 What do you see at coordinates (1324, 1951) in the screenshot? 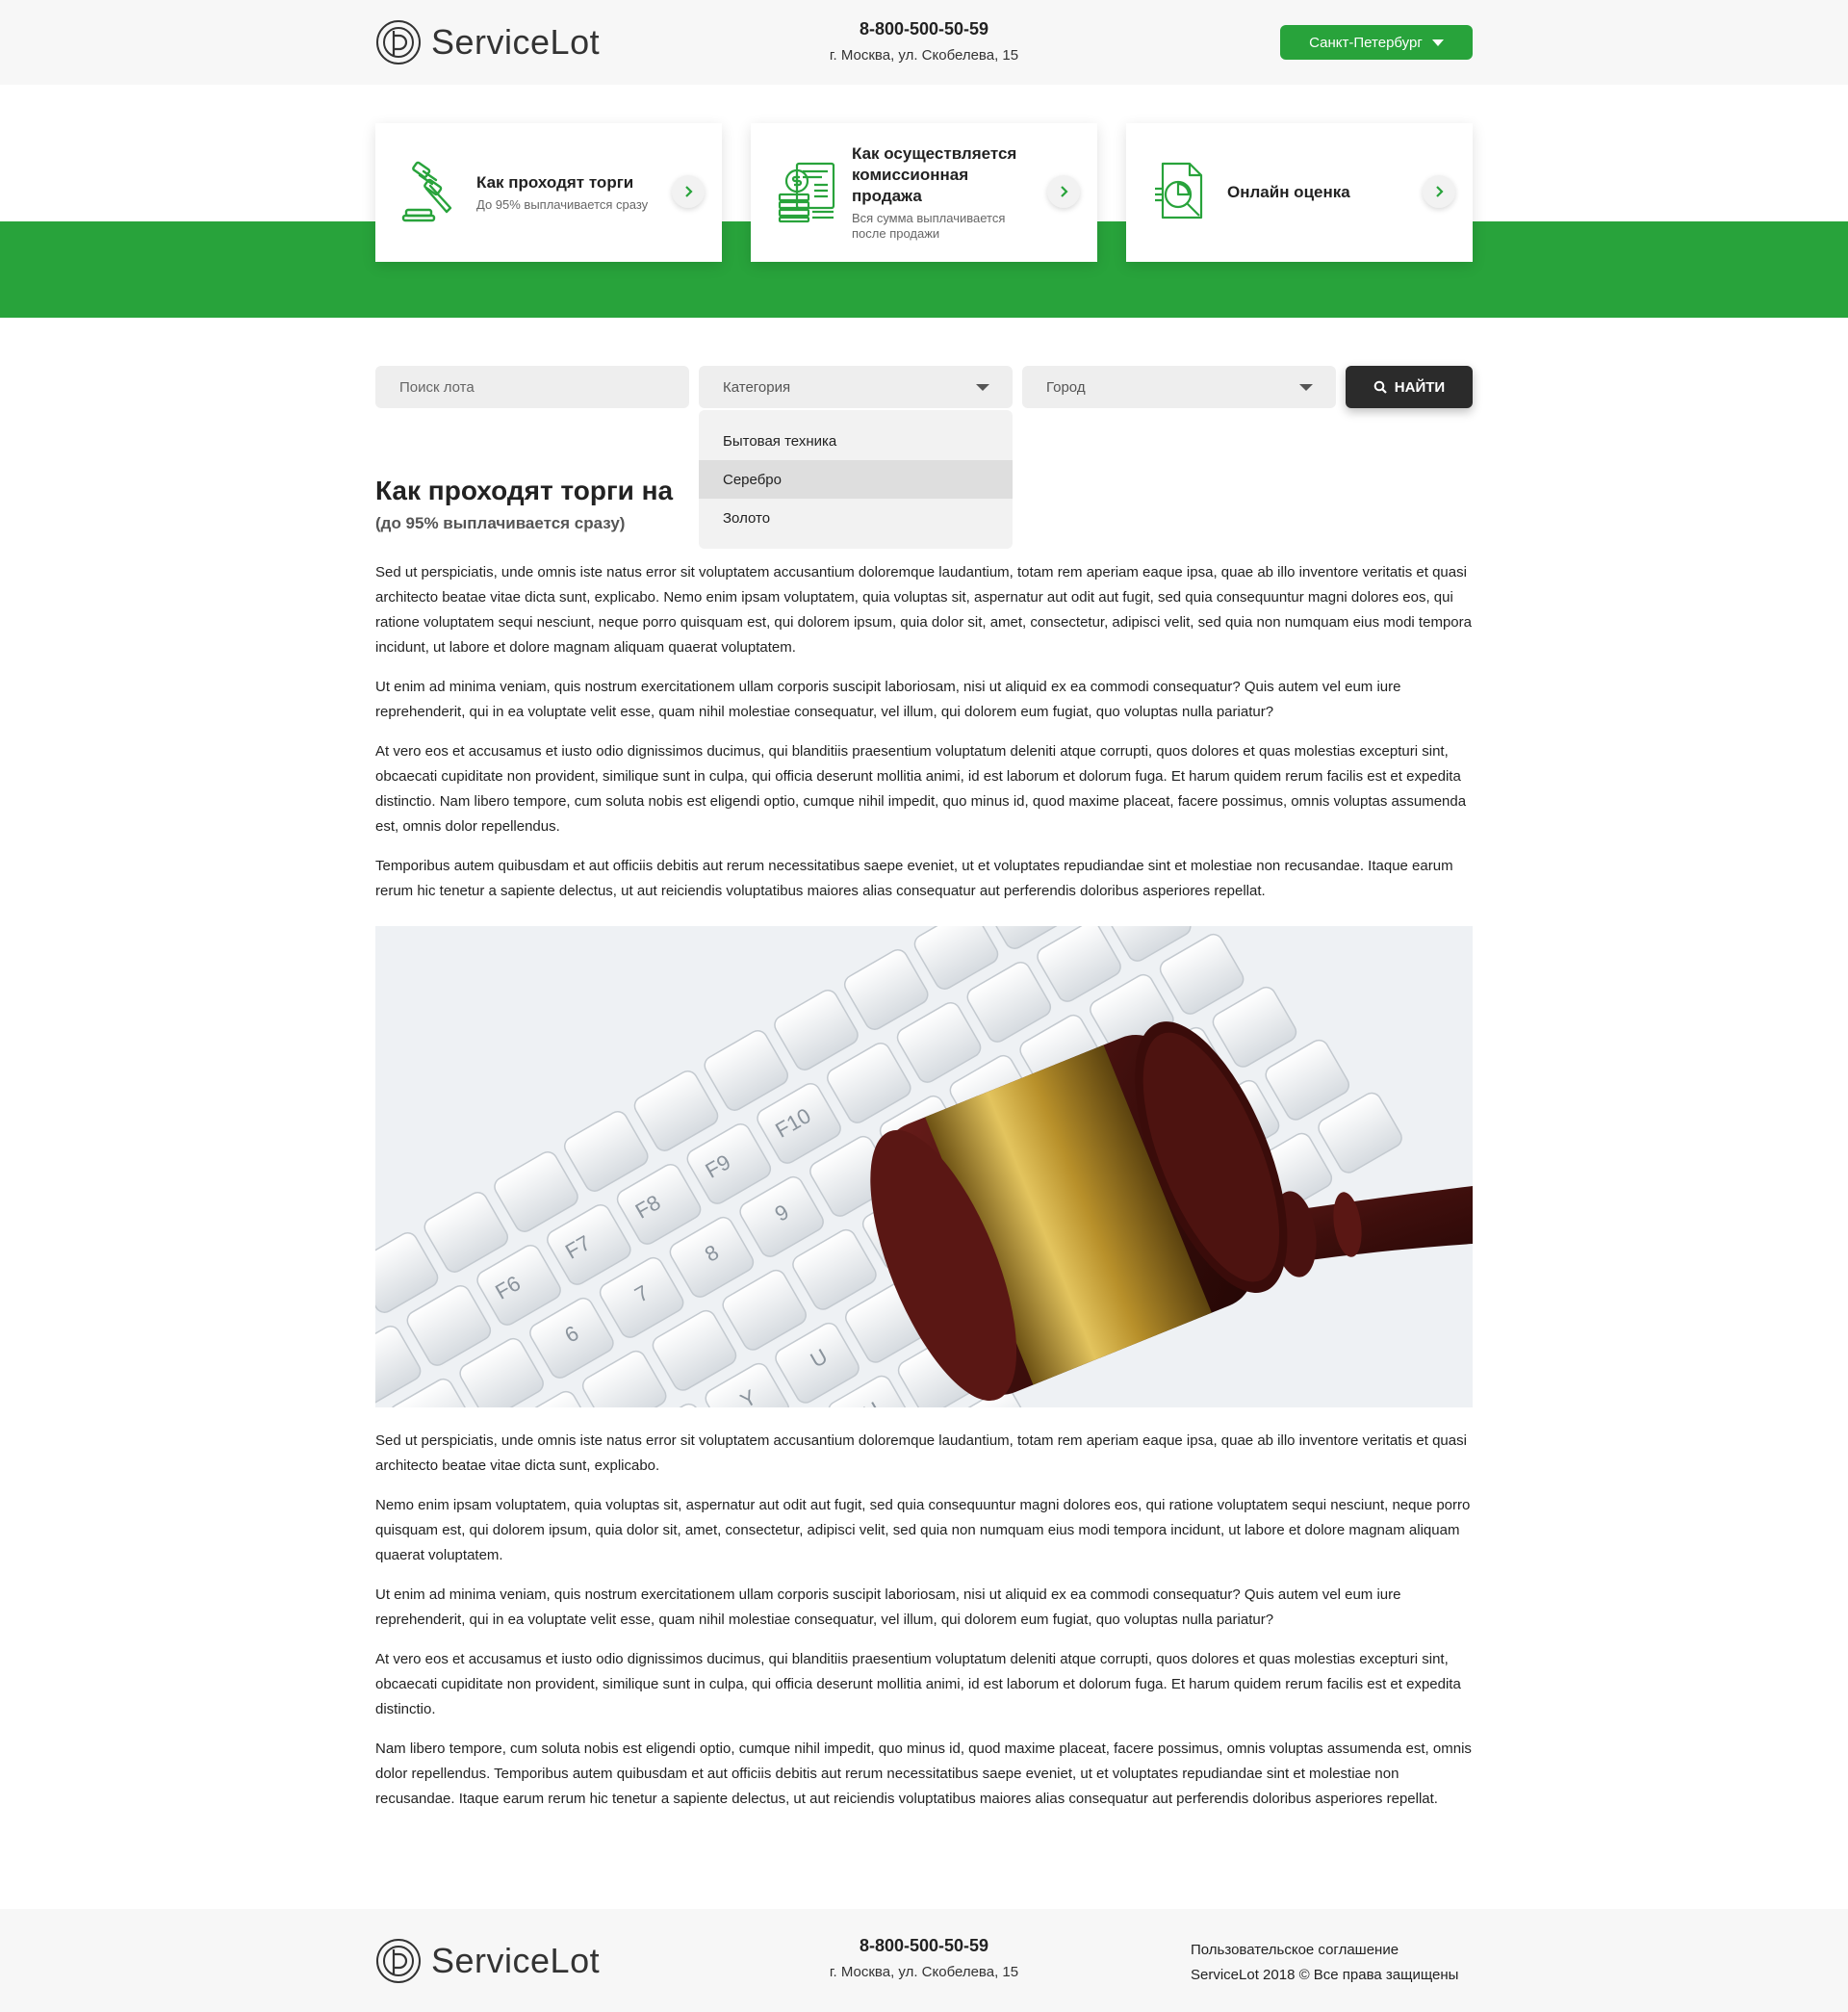
I see `user-agreement-link: Пользовательское соглашение` at bounding box center [1324, 1951].